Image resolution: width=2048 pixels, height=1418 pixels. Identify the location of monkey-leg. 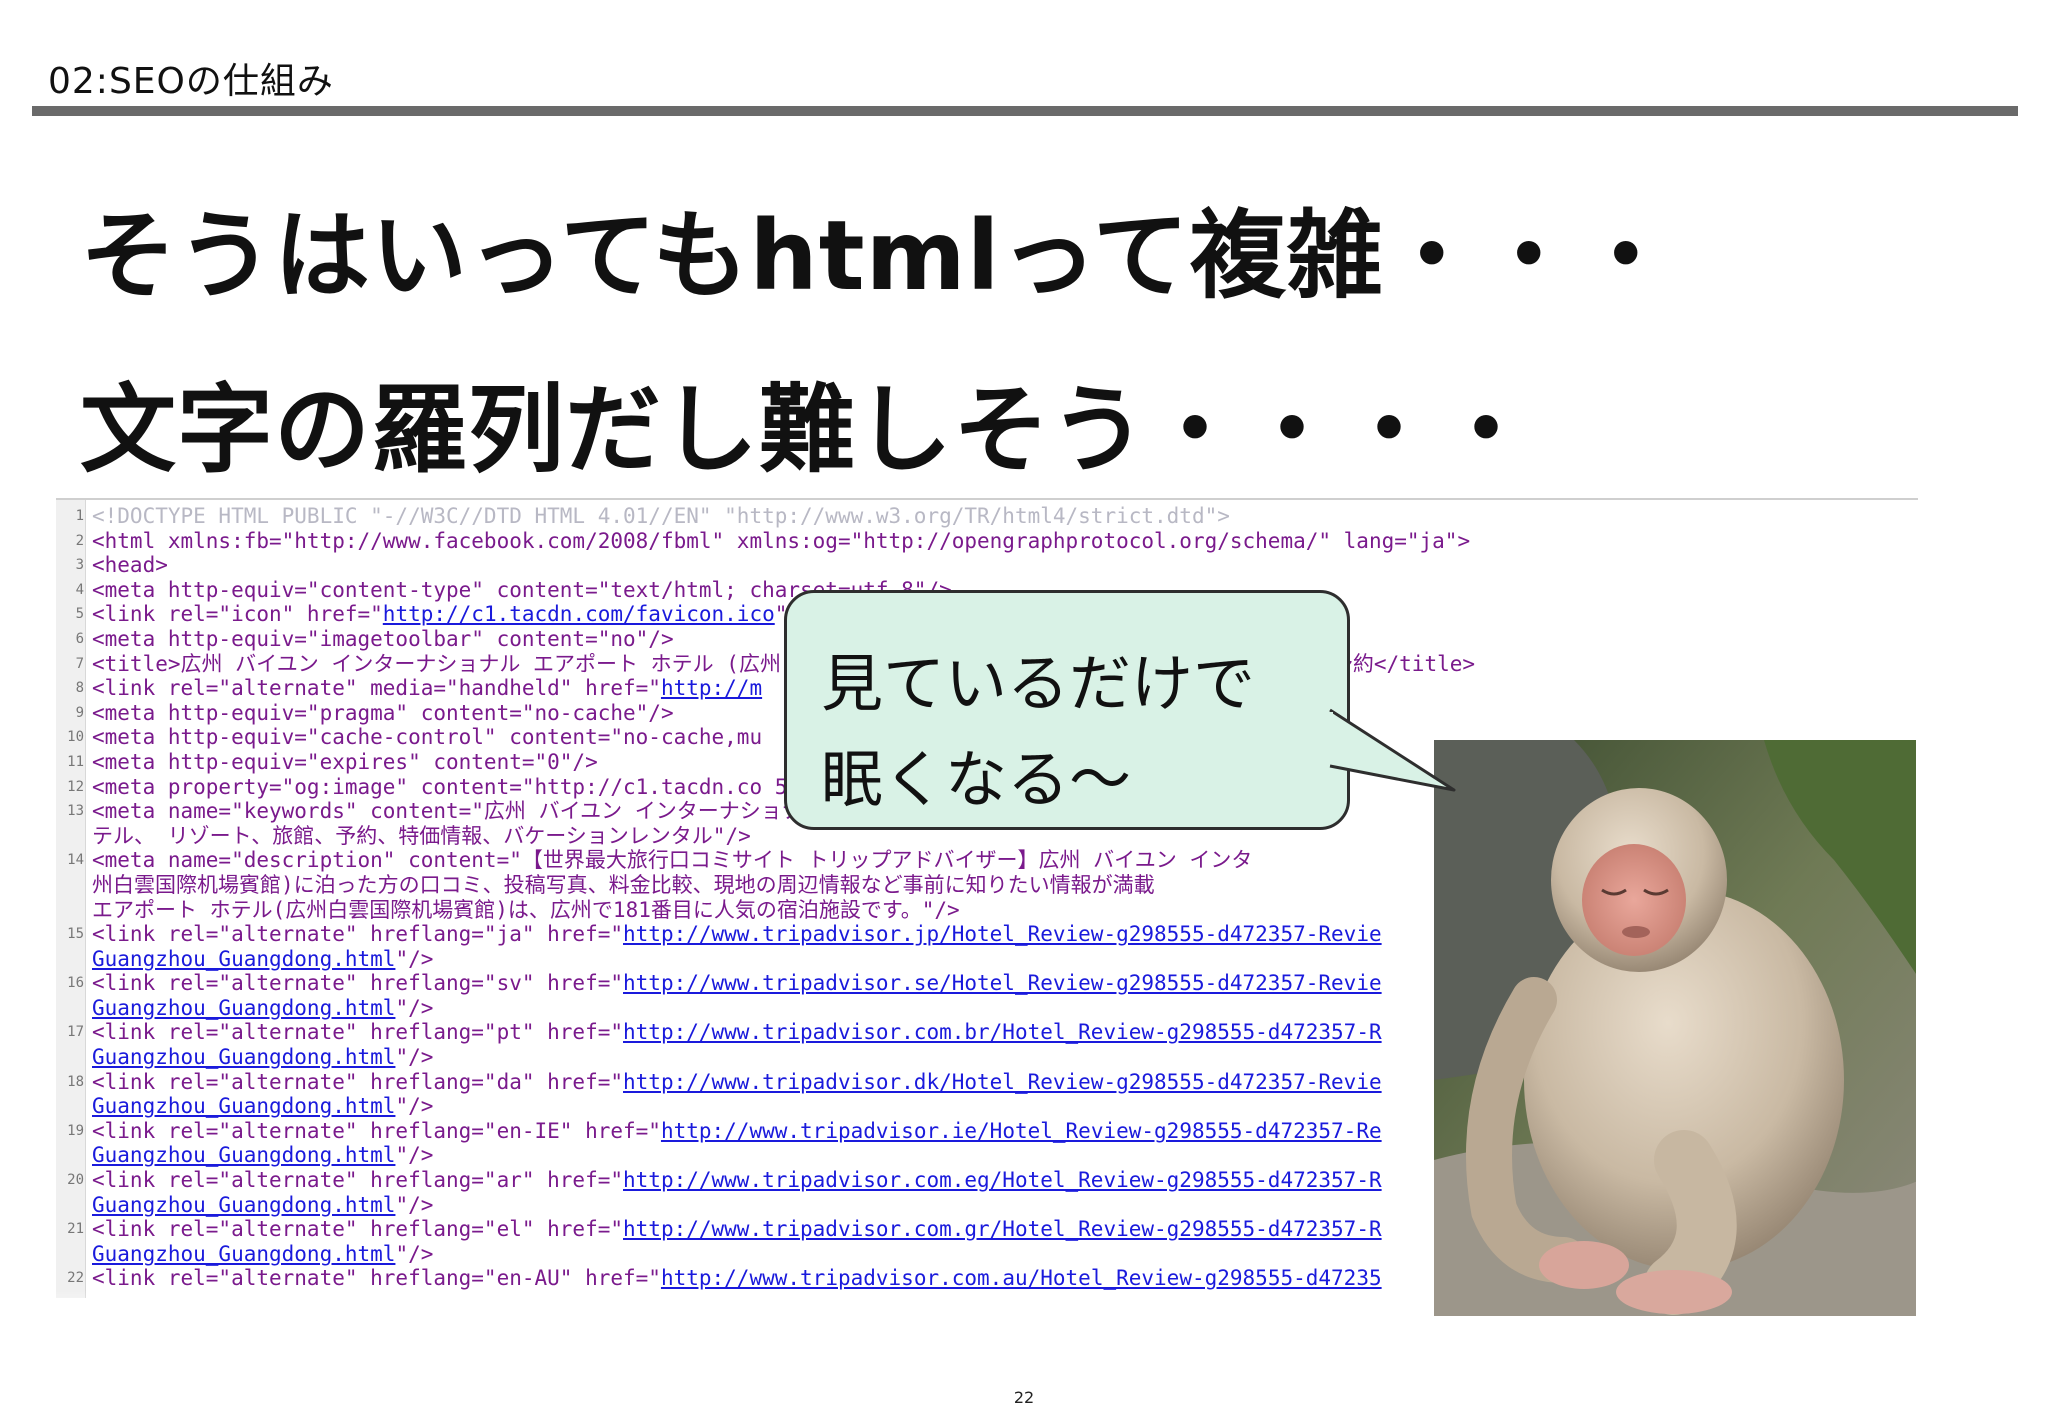
(1690, 1222).